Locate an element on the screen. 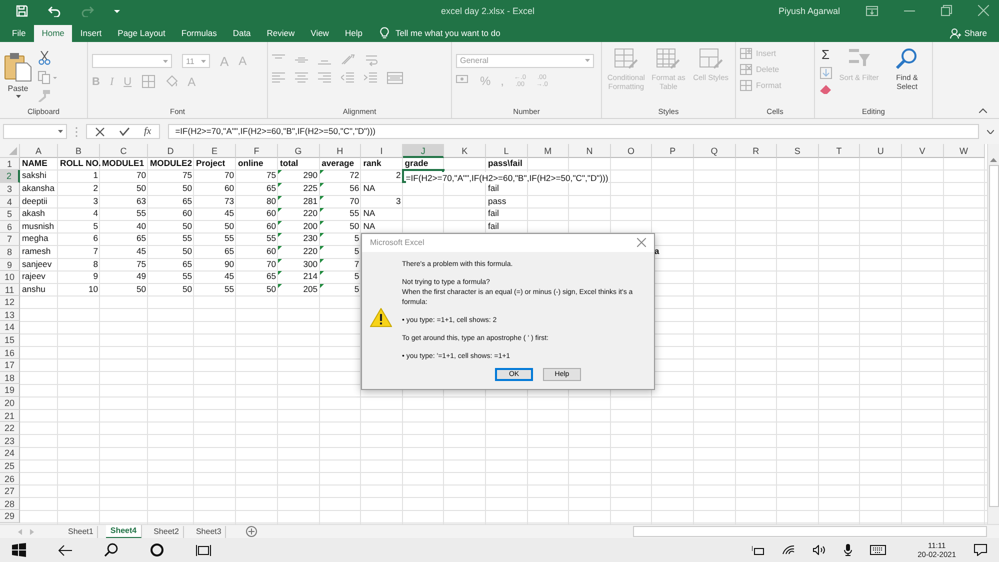 This screenshot has height=562, width=999. column-header: F is located at coordinates (257, 151).